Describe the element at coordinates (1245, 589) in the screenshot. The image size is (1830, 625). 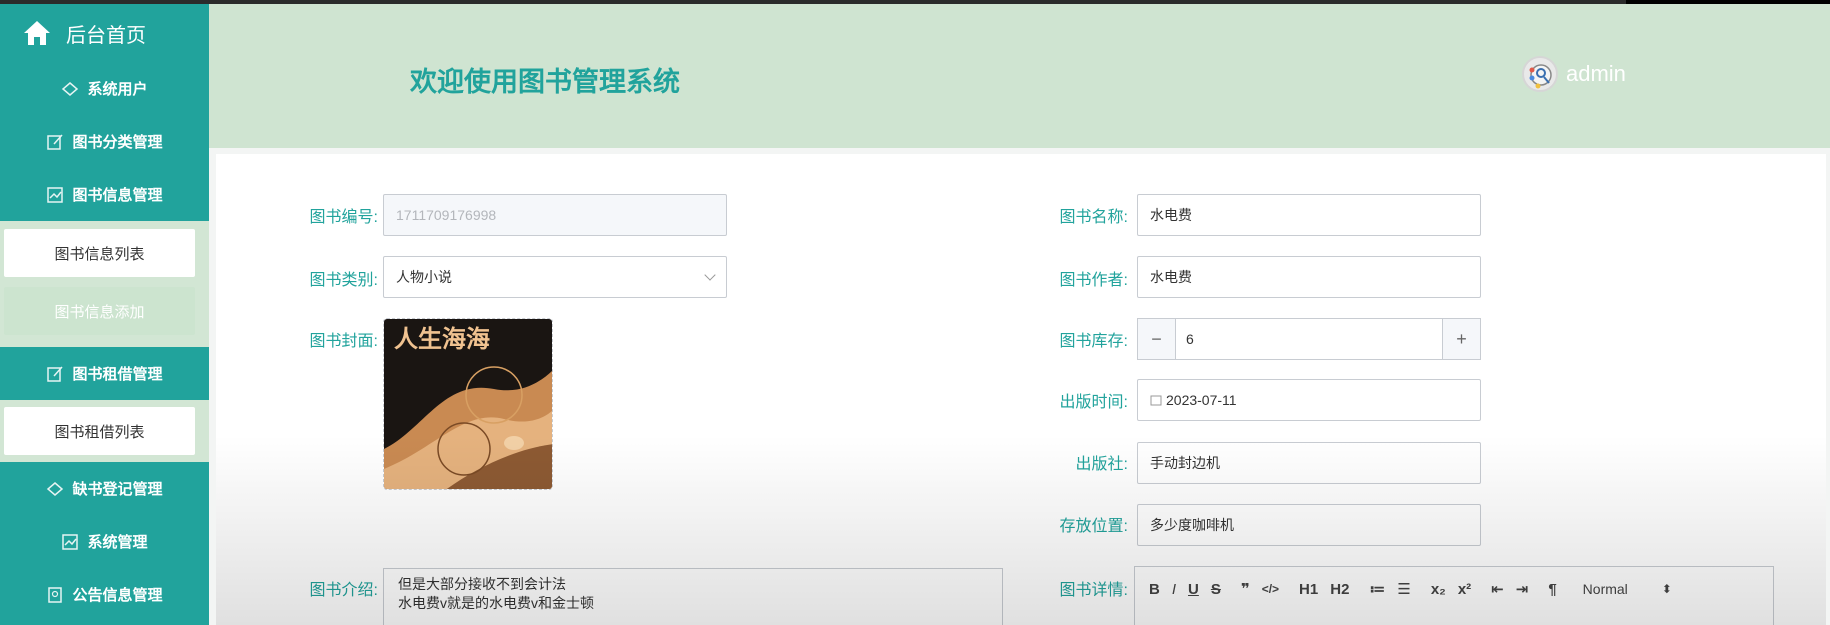
I see `blockquote-button: ❞` at that location.